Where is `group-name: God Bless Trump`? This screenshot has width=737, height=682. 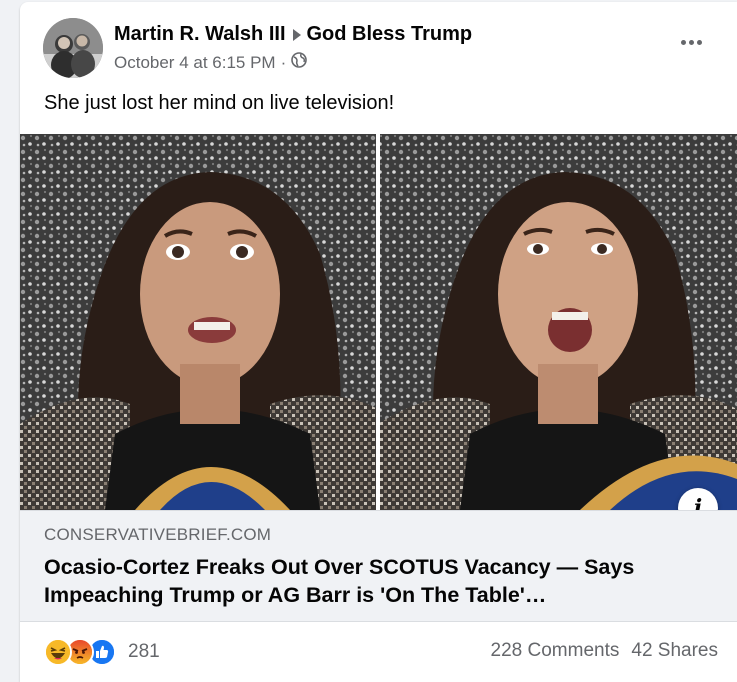
group-name: God Bless Trump is located at coordinates (390, 34).